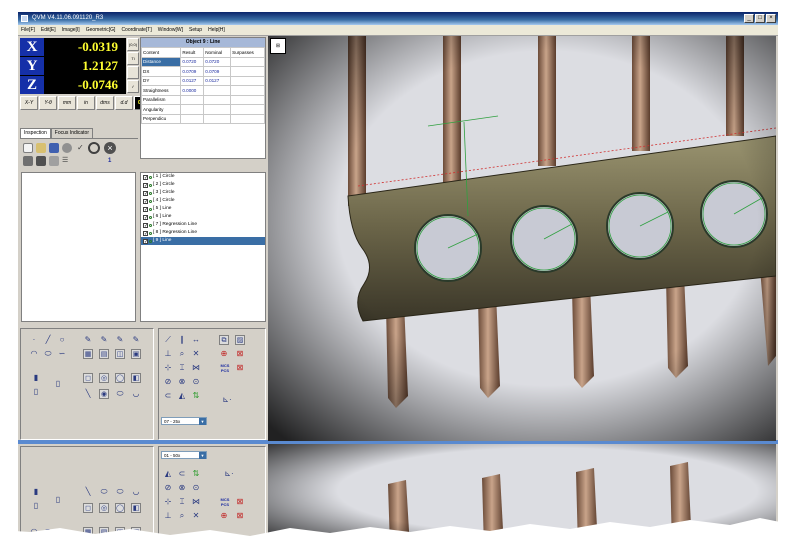 The height and width of the screenshot is (548, 800). I want to click on ti-button: Ti, so click(133, 58).